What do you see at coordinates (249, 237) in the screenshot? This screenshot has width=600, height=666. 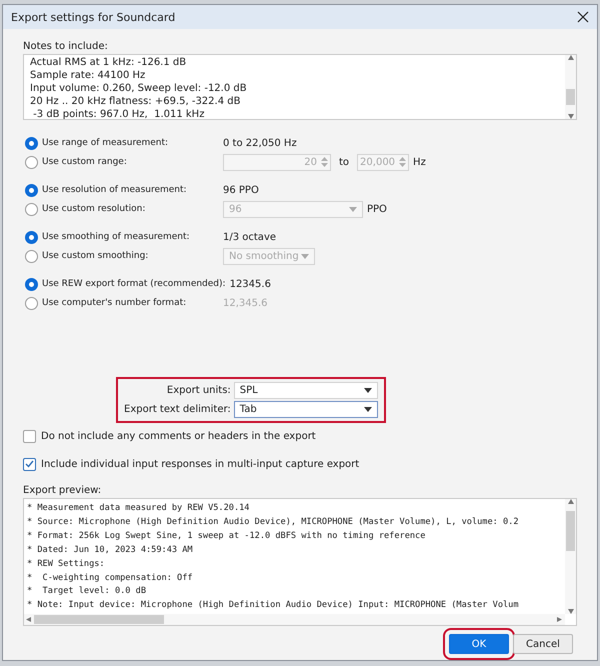 I see `option-value: 1/3 octave` at bounding box center [249, 237].